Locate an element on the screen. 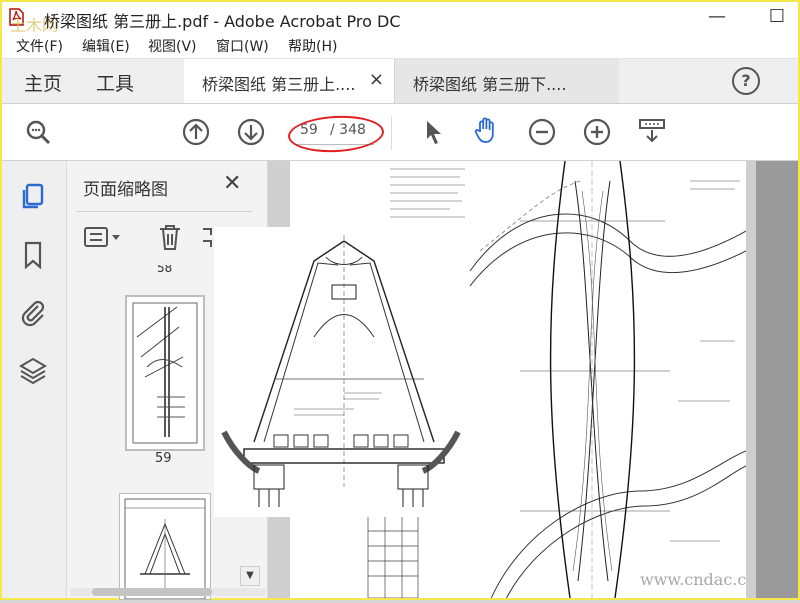  close-tab-icon: × is located at coordinates (376, 79).